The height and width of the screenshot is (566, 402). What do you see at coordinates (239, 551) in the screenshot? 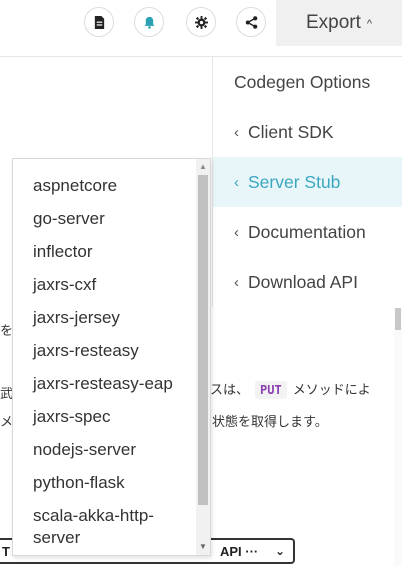
I see `select-value: API ···` at bounding box center [239, 551].